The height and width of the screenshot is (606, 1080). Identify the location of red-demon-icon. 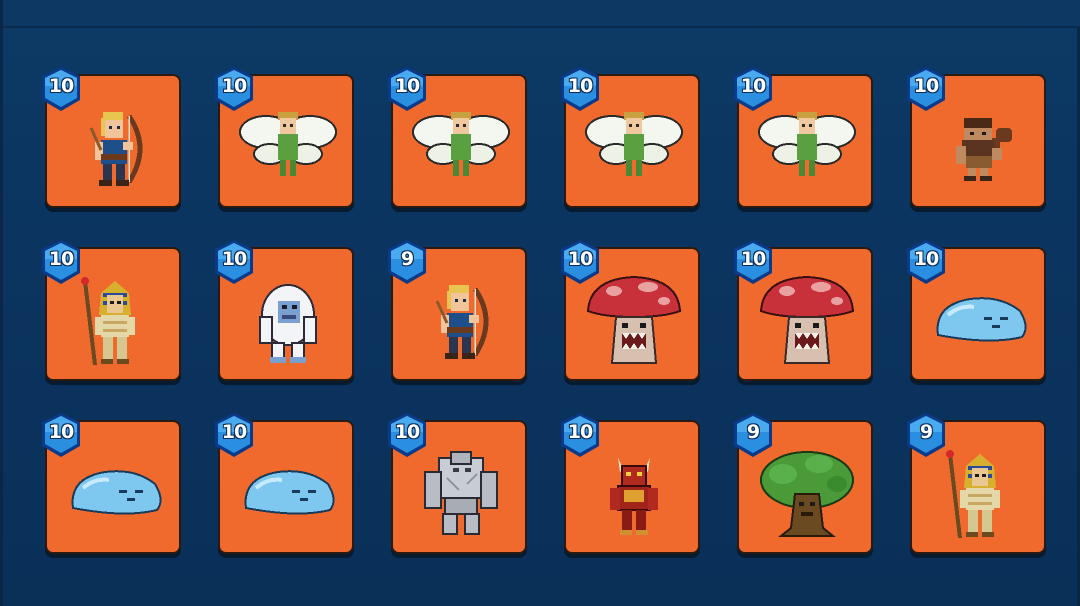
(634, 494).